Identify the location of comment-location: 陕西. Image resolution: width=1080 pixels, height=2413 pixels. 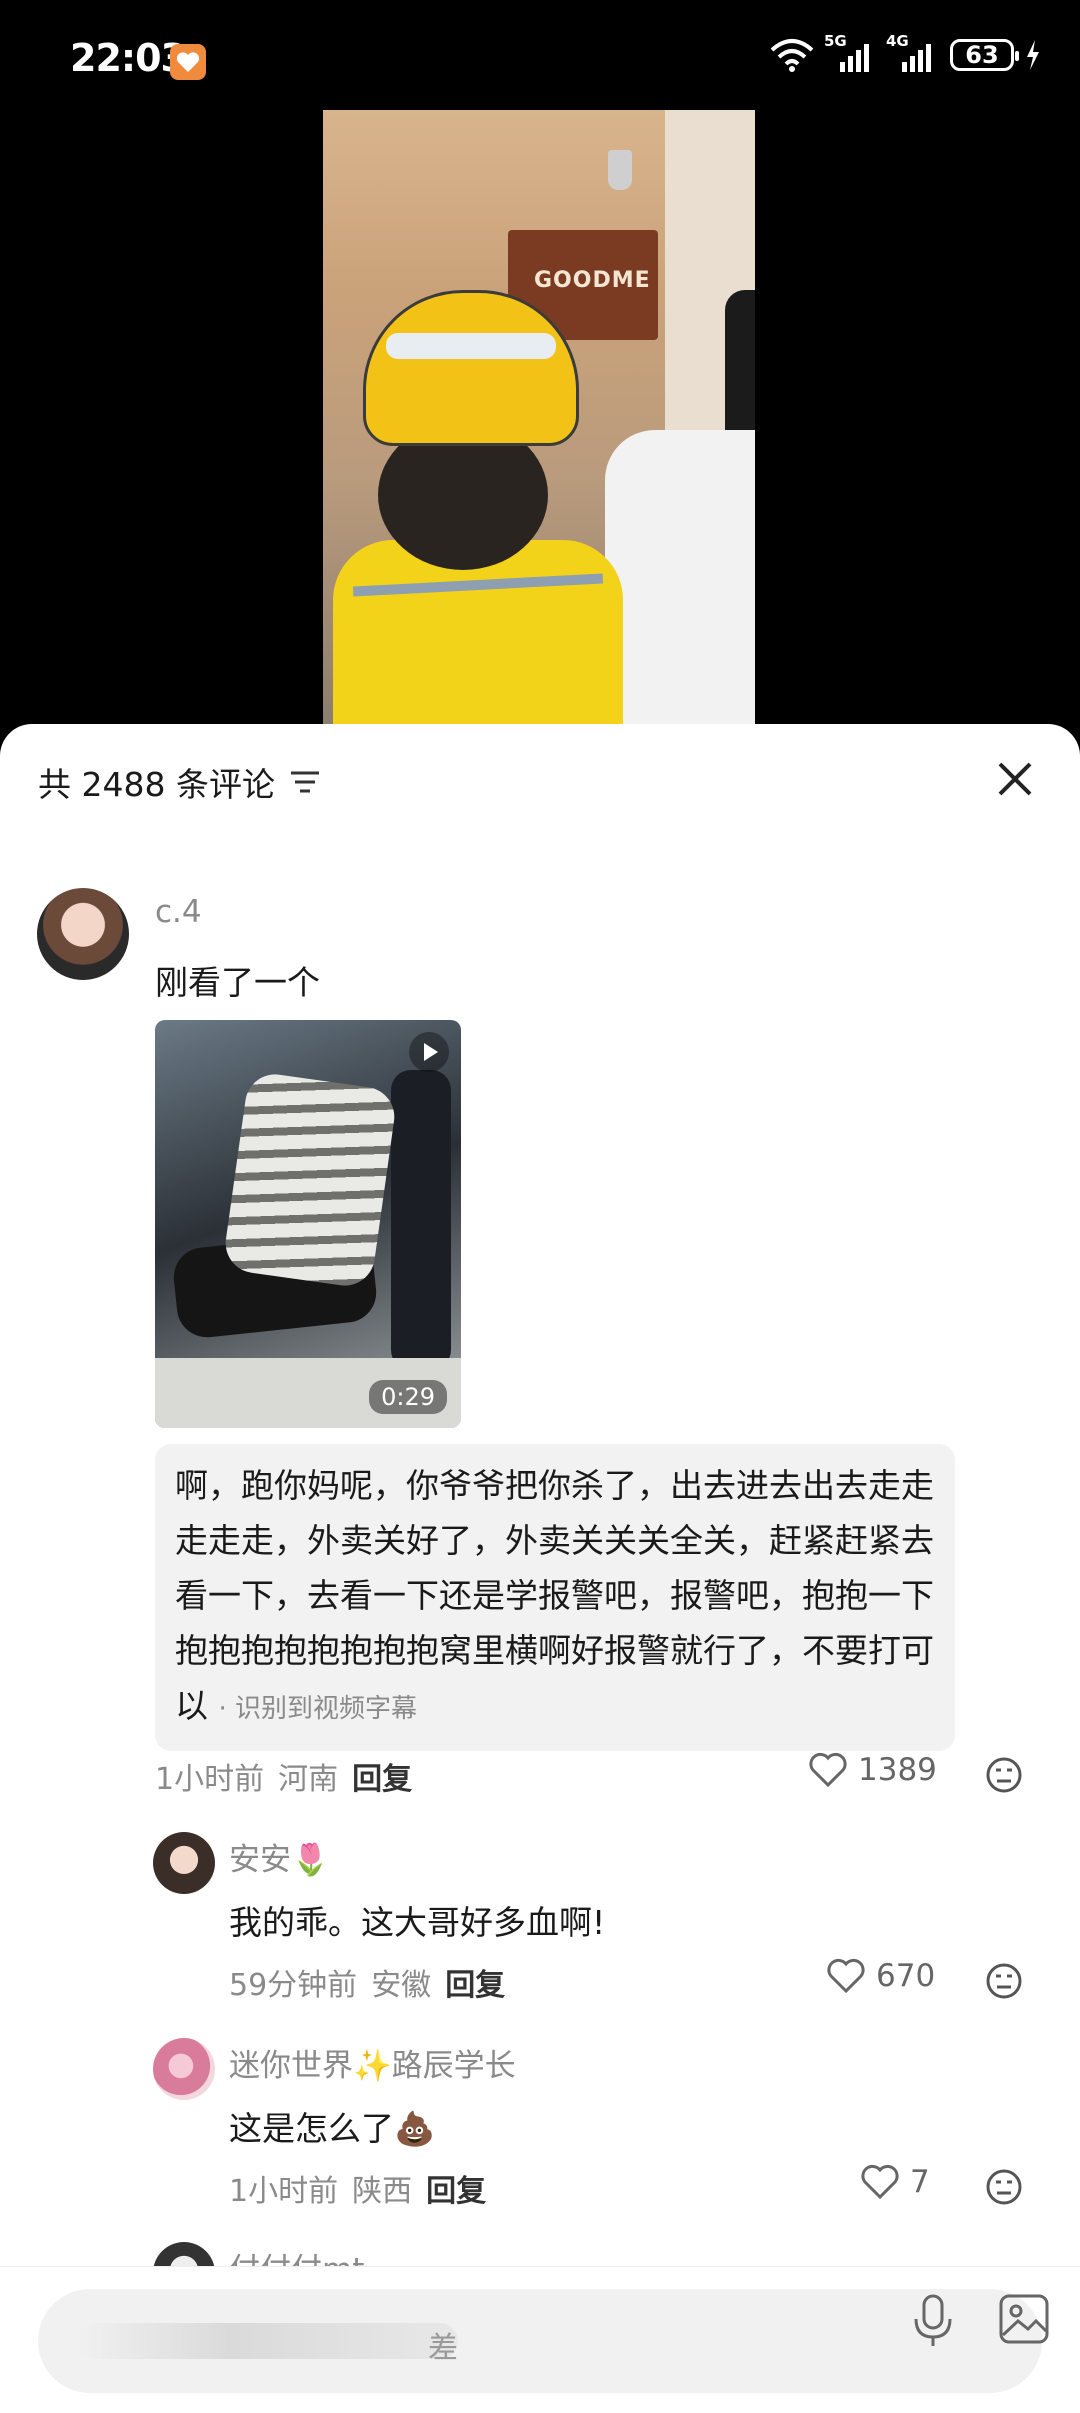
(382, 2191).